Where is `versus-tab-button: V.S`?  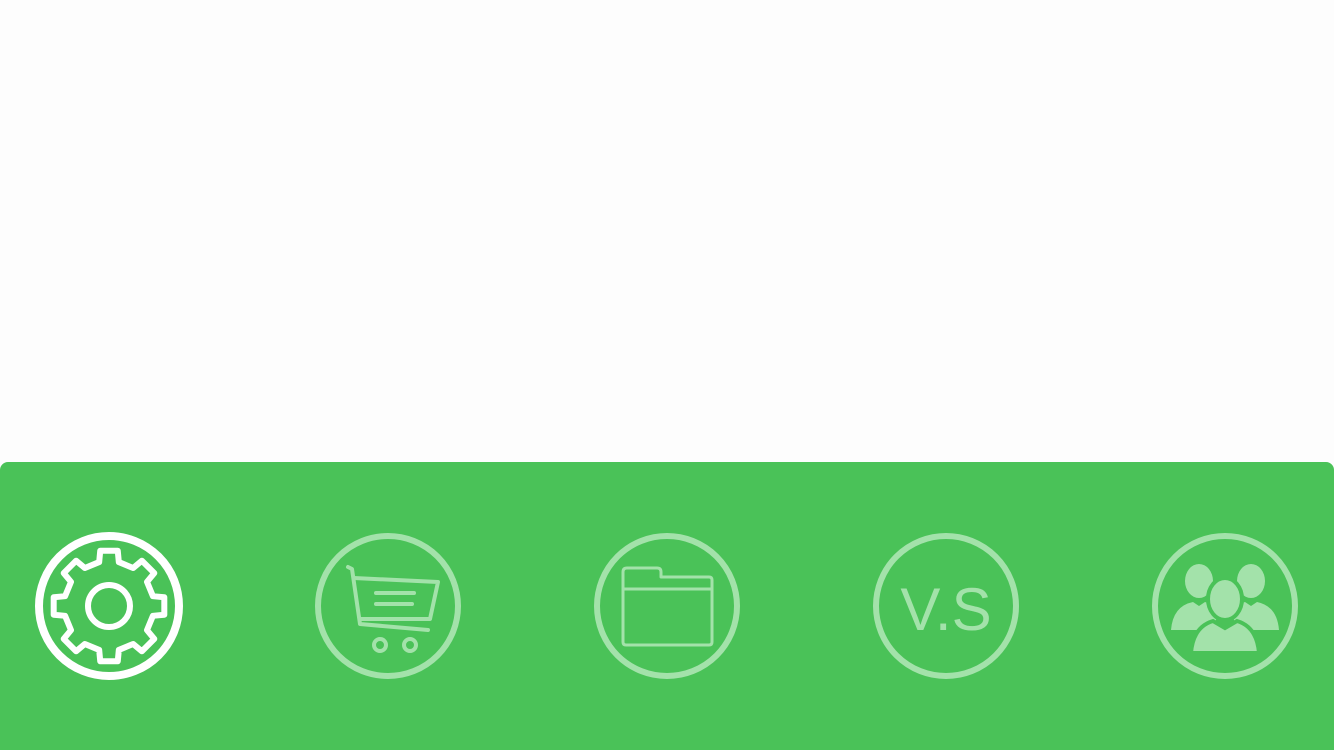 versus-tab-button: V.S is located at coordinates (946, 606).